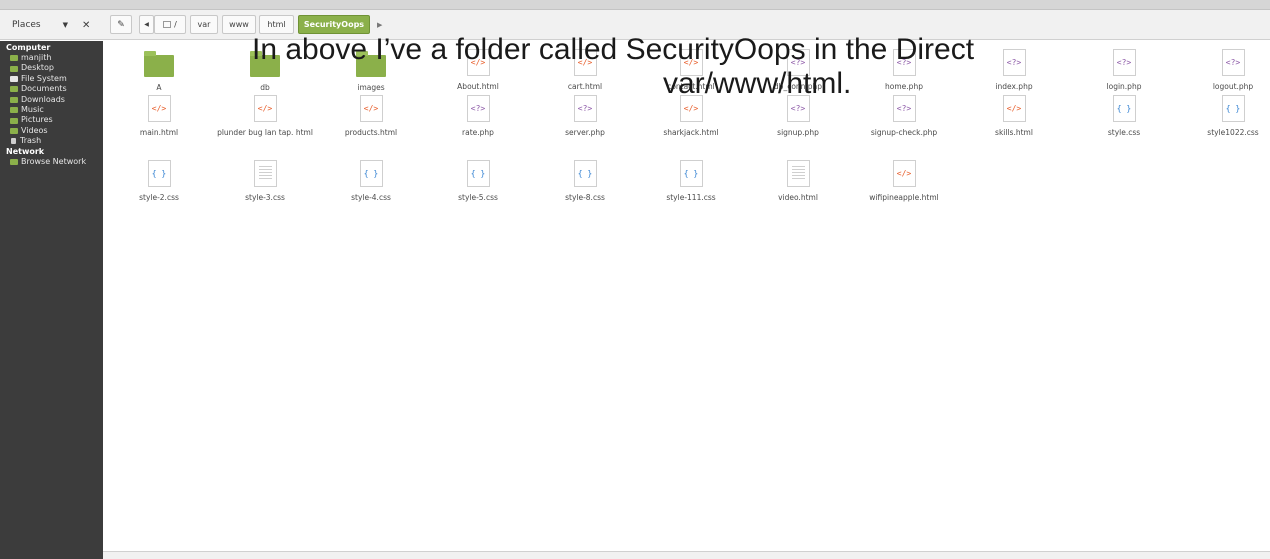 The width and height of the screenshot is (1270, 559). Describe the element at coordinates (1014, 86) in the screenshot. I see `file-name: index.php` at that location.